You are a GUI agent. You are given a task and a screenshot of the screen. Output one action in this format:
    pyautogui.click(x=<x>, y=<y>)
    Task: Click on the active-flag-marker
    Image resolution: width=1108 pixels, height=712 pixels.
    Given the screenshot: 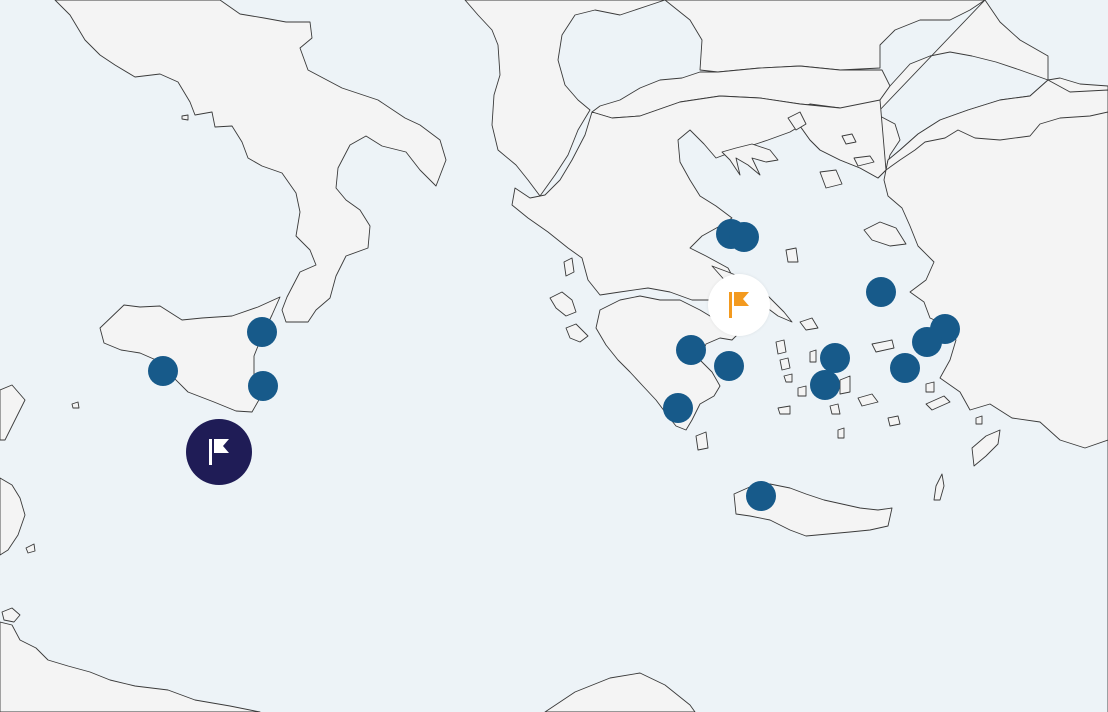 What is the action you would take?
    pyautogui.click(x=219, y=452)
    